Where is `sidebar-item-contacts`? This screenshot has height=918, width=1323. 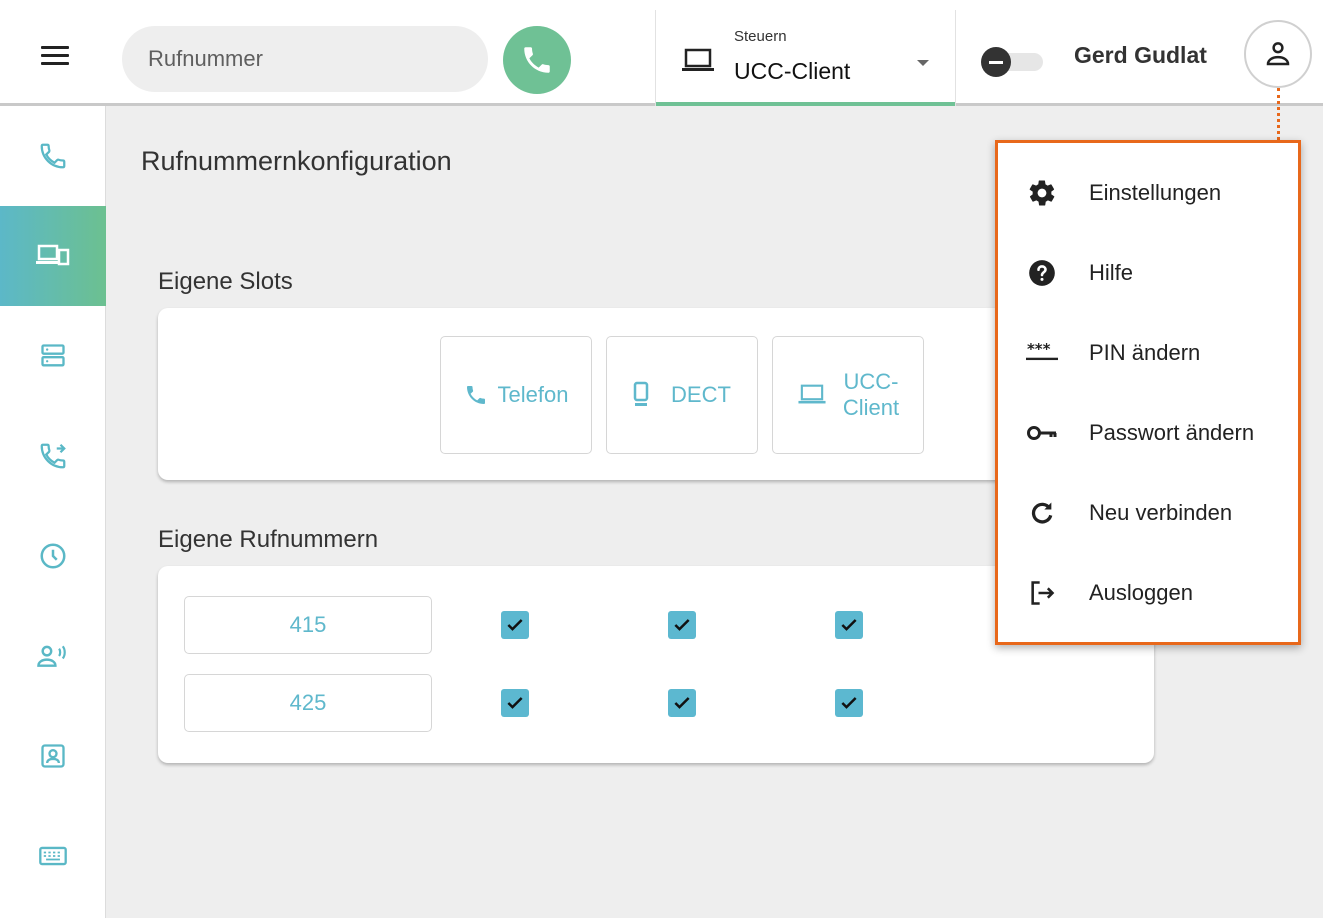 sidebar-item-contacts is located at coordinates (53, 756).